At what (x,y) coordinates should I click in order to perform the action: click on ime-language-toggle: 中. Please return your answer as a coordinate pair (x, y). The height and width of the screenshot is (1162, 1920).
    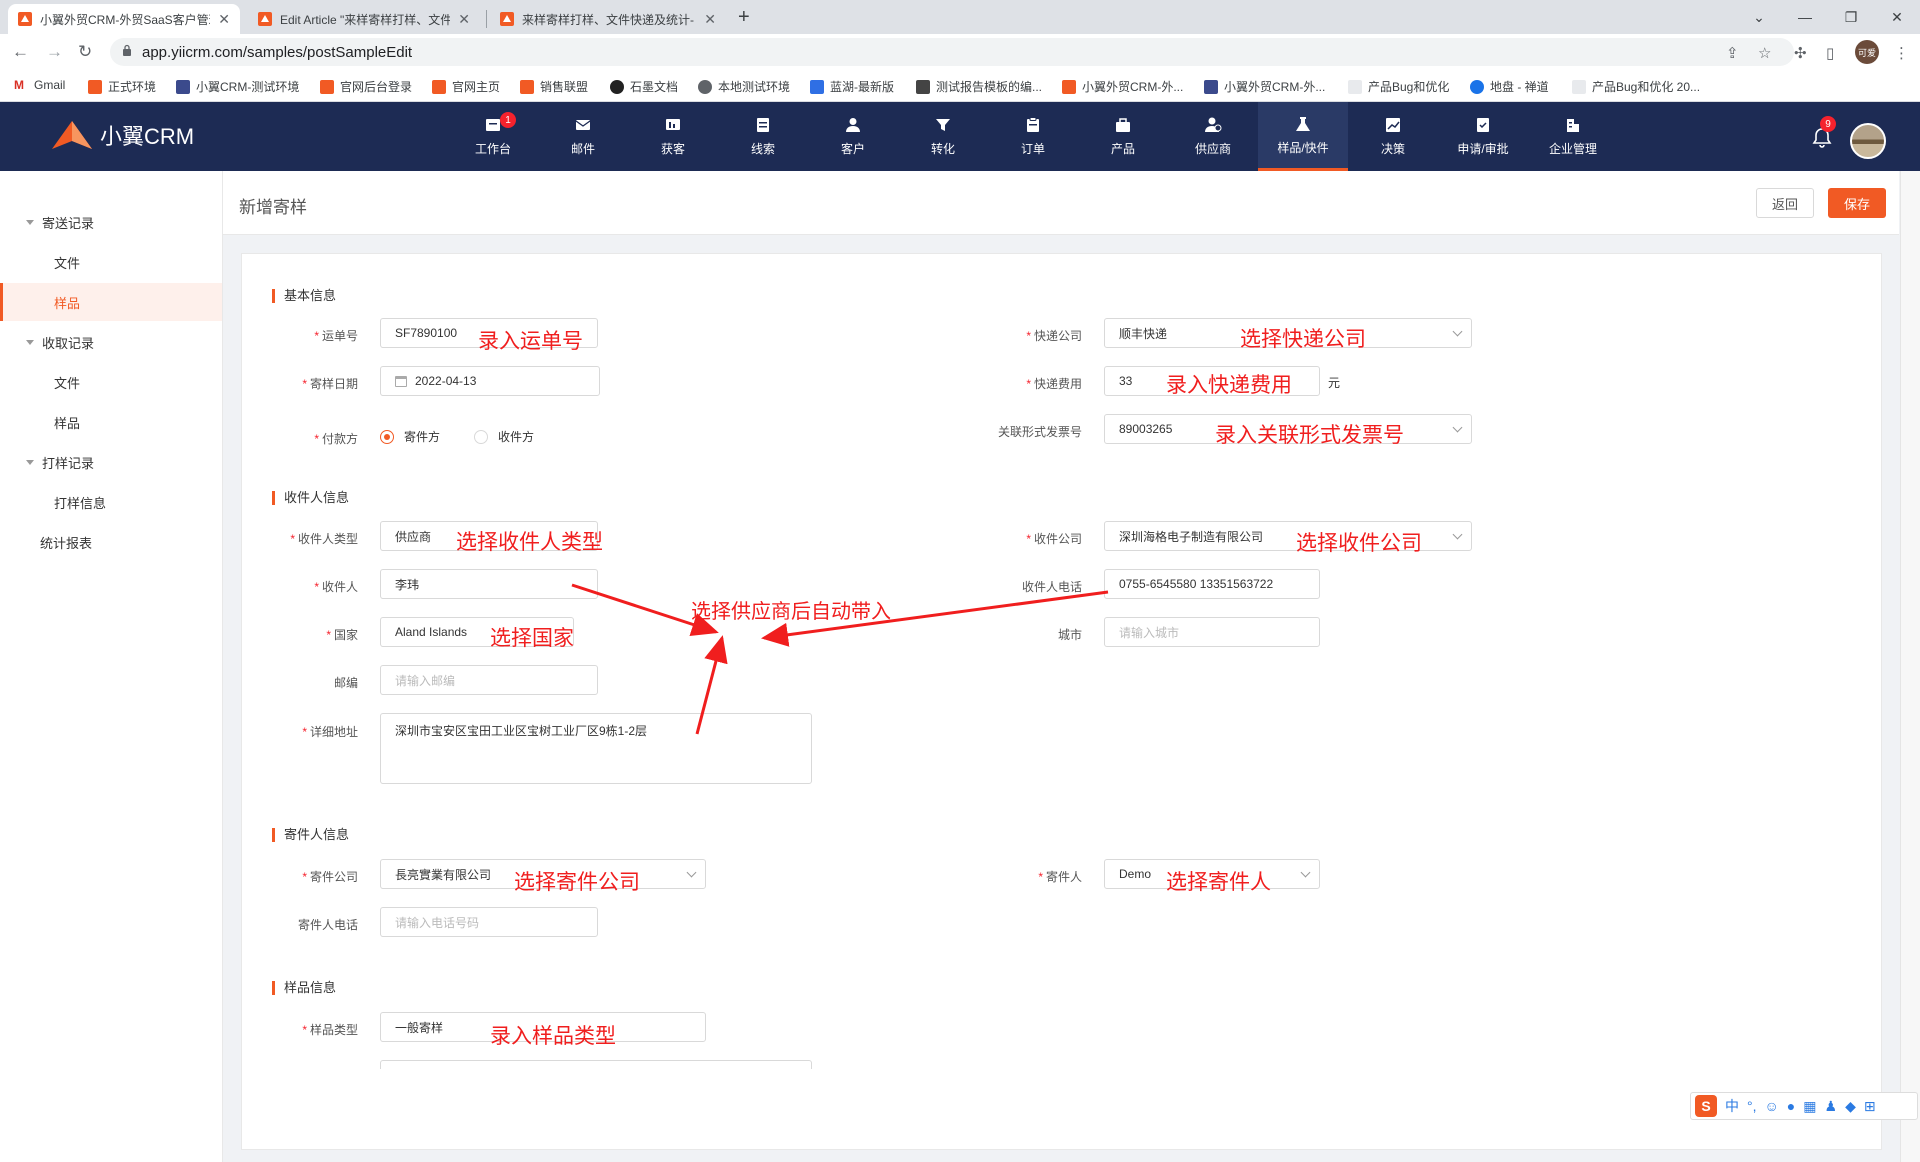
    Looking at the image, I should click on (1732, 1106).